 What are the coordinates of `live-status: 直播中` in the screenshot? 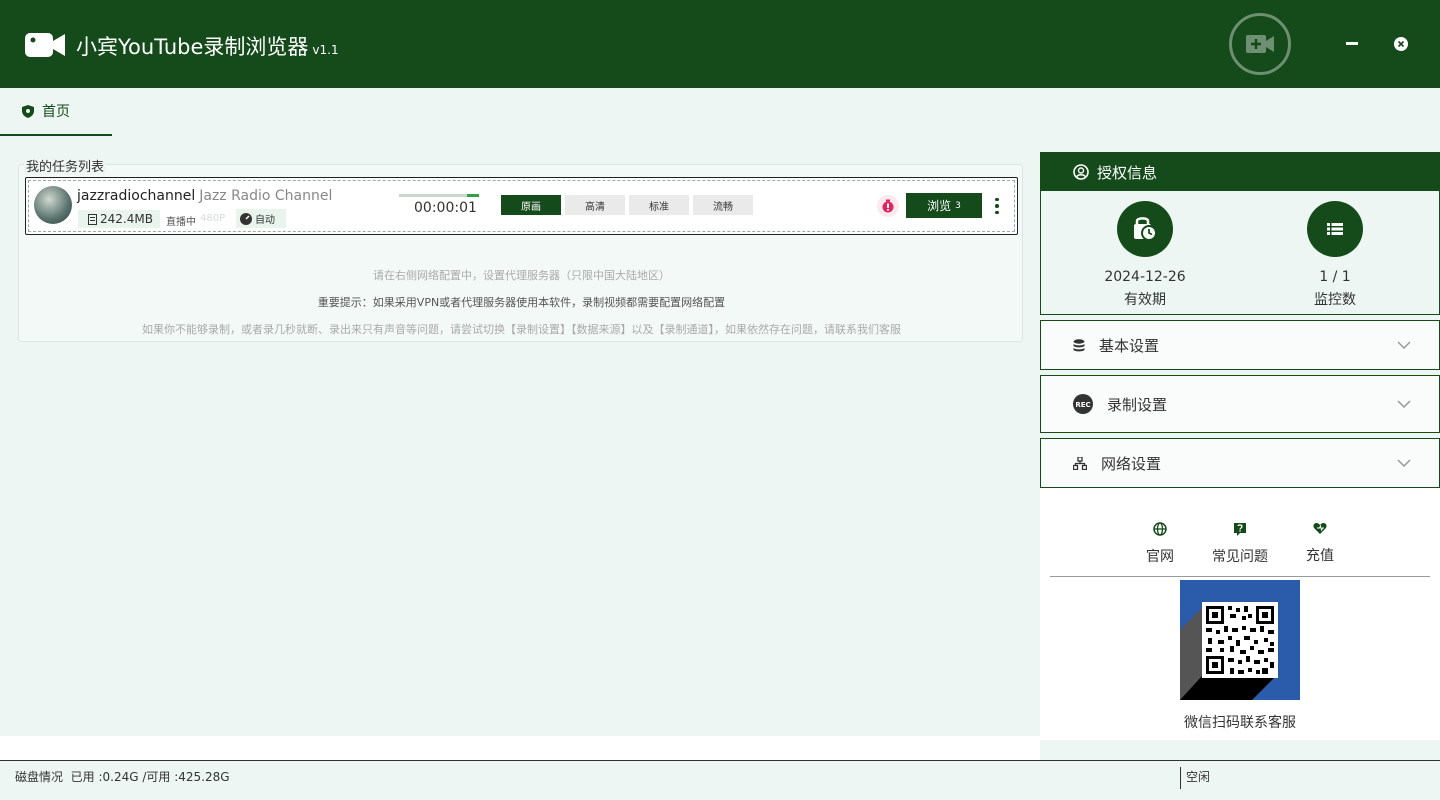 It's located at (181, 222).